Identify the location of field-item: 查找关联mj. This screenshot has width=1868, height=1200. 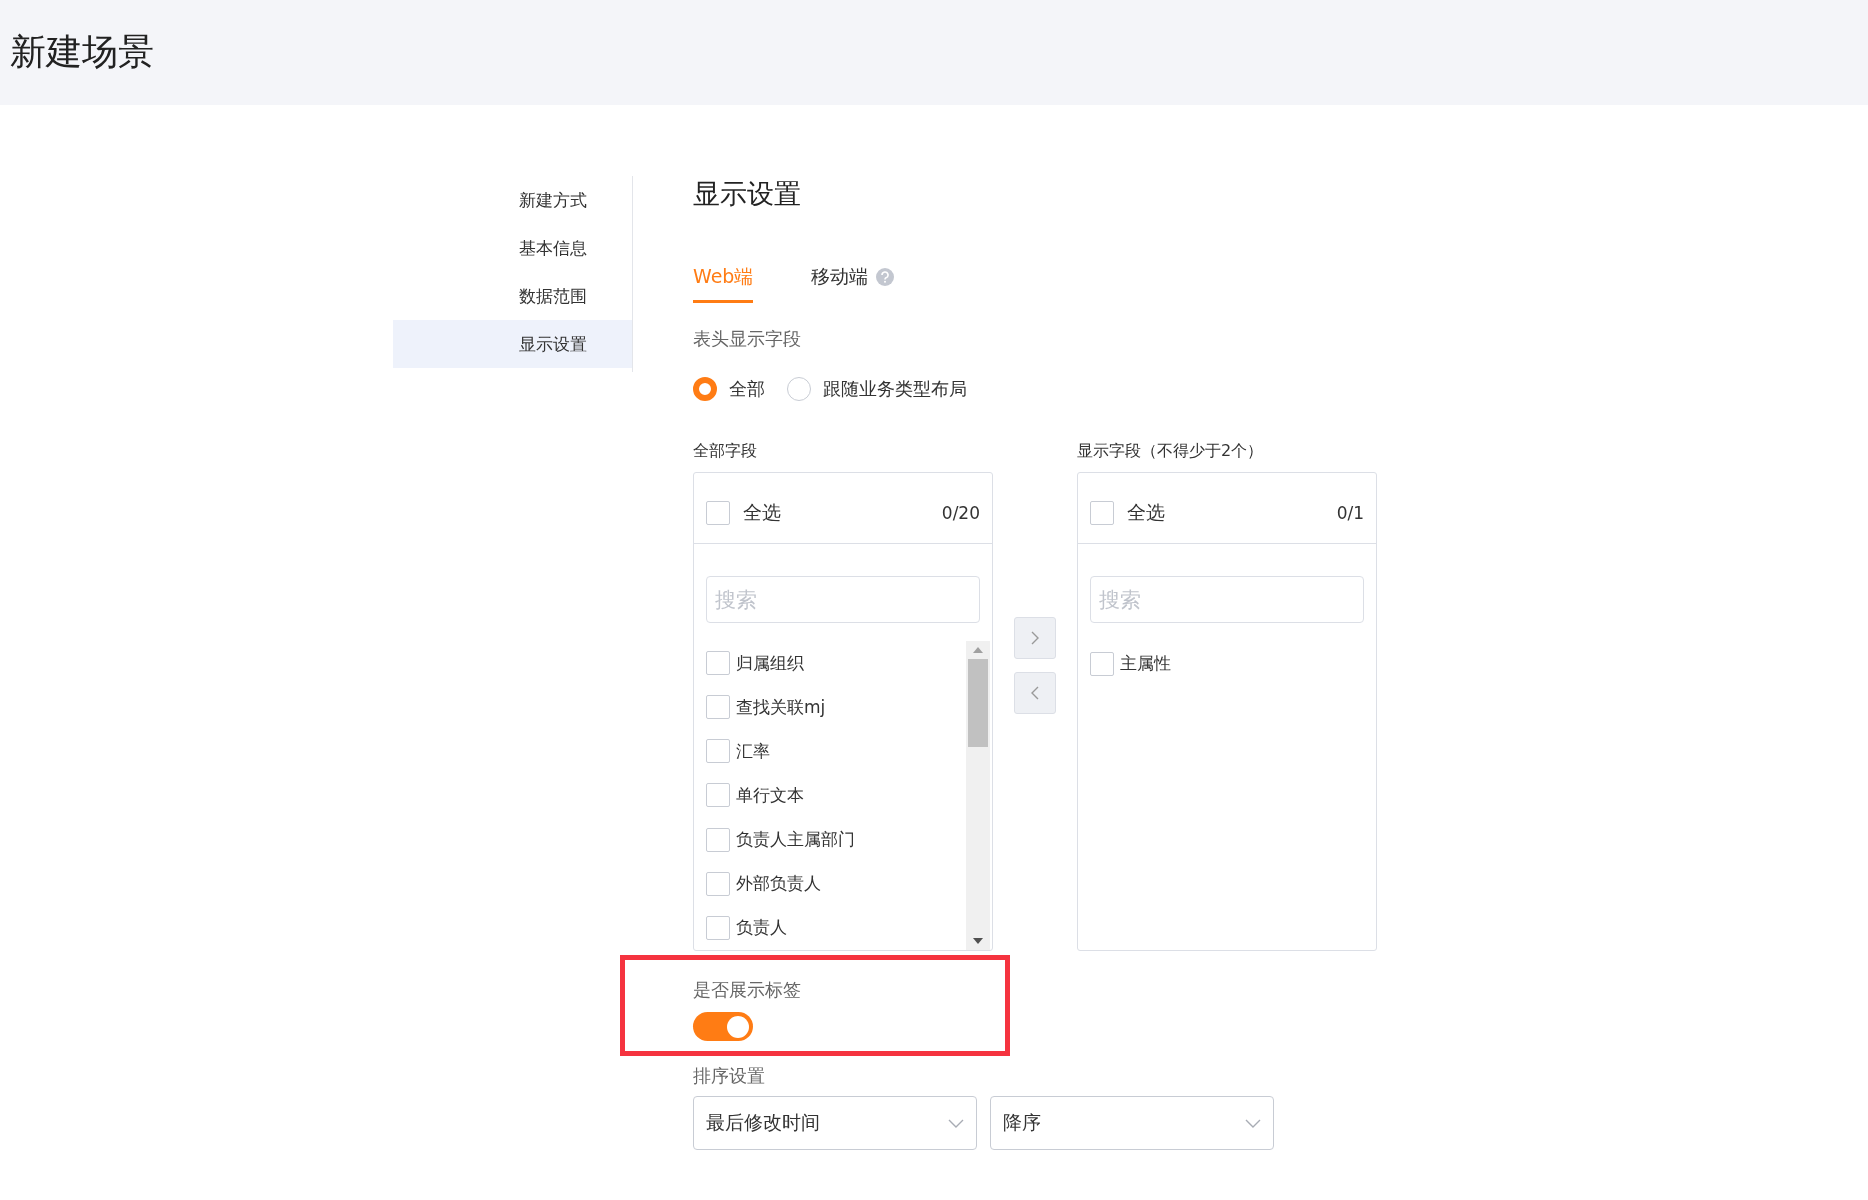
(830, 707).